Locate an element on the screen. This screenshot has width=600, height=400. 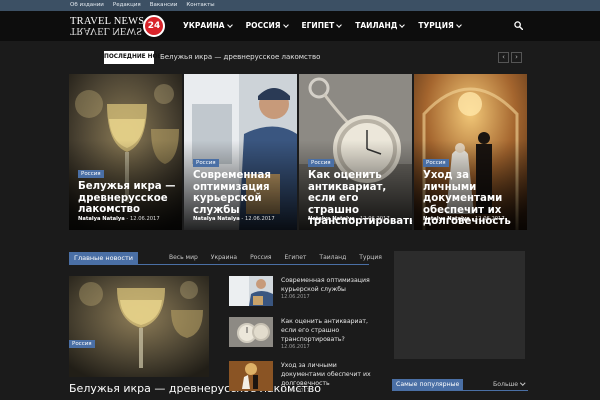
nav-item-turkey: ТУРЦИЯ is located at coordinates (440, 26).